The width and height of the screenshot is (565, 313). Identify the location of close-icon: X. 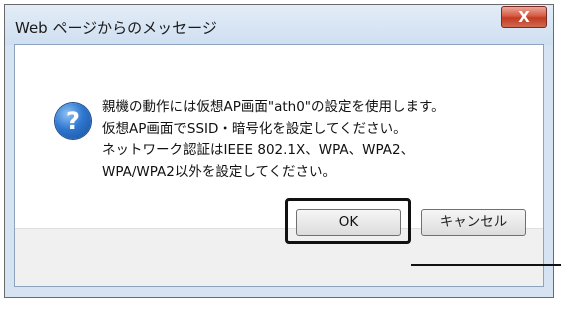
(524, 17).